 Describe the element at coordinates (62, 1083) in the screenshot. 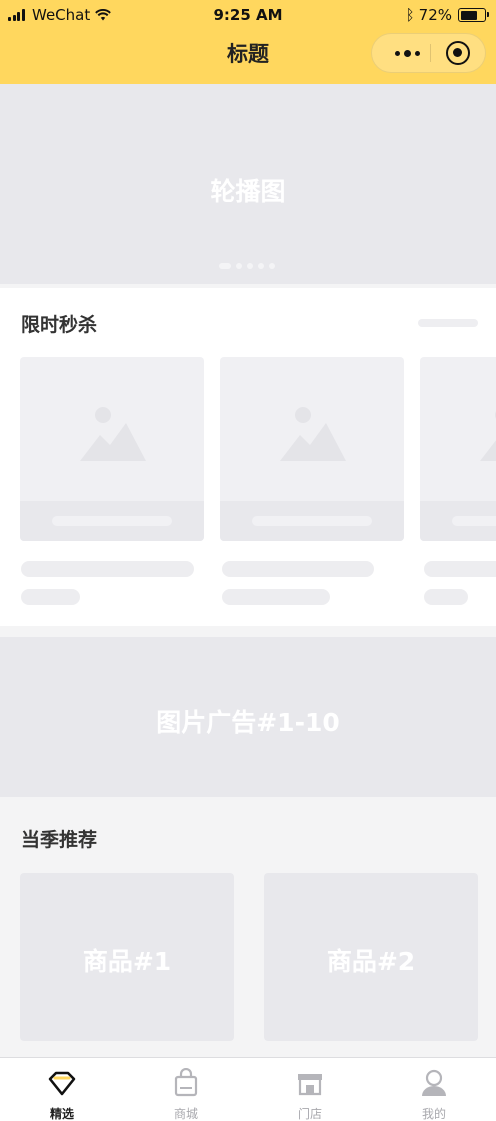

I see `diamond-icon` at that location.